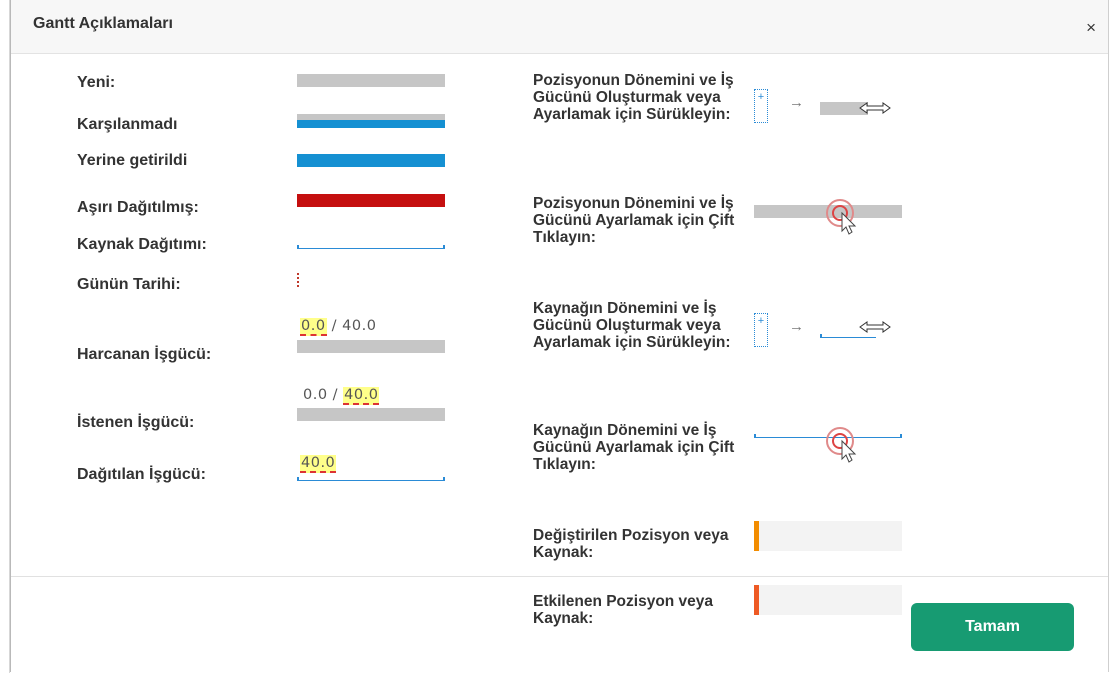 The image size is (1109, 673). What do you see at coordinates (136, 422) in the screenshot?
I see `legend-label-requested-effort: İstenen İşgücü:` at bounding box center [136, 422].